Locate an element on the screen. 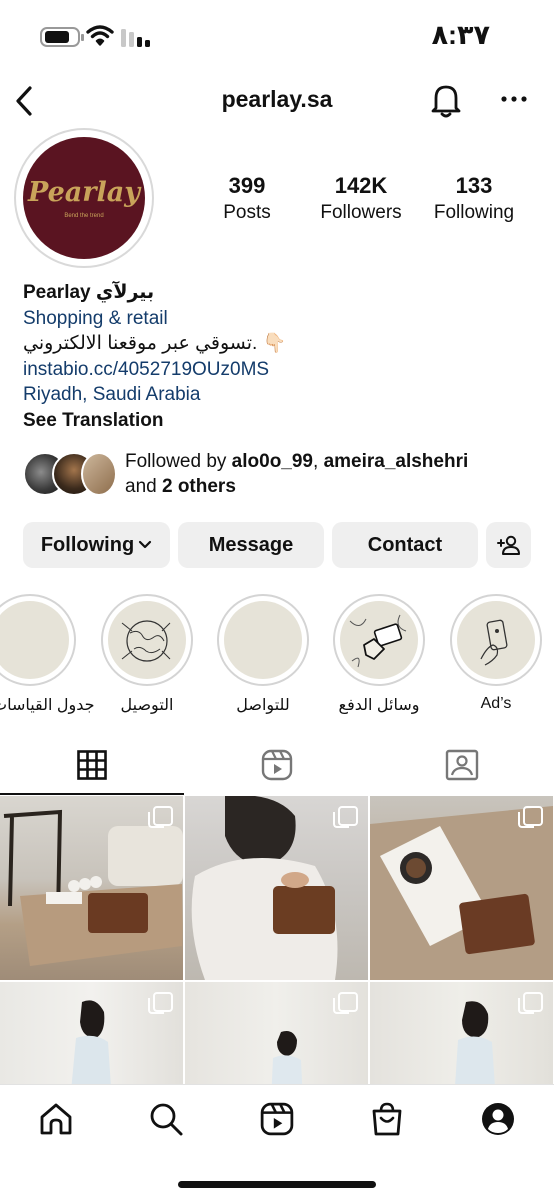 This screenshot has width=554, height=1200. globe-sketch-icon is located at coordinates (146, 641).